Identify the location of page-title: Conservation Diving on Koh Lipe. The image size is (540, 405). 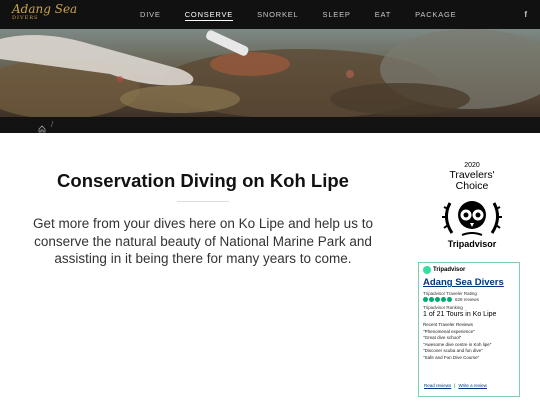
(203, 180).